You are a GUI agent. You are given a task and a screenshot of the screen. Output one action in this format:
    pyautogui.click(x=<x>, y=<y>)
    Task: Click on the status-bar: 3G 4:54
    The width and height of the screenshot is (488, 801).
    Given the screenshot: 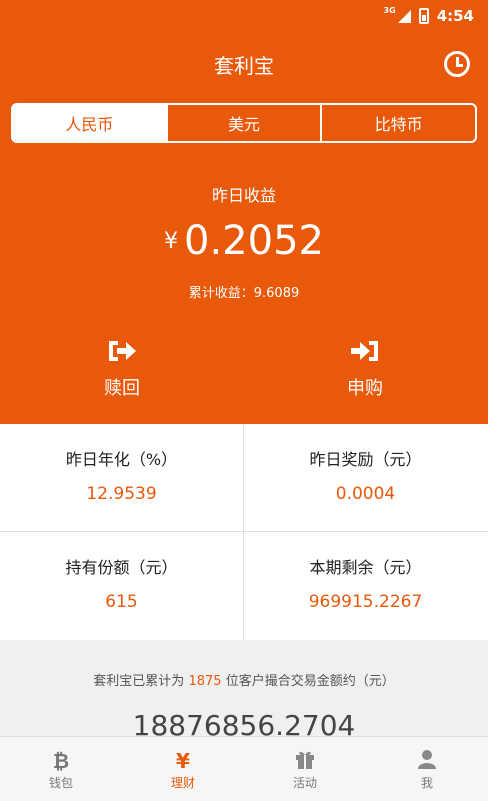 What is the action you would take?
    pyautogui.click(x=244, y=16)
    